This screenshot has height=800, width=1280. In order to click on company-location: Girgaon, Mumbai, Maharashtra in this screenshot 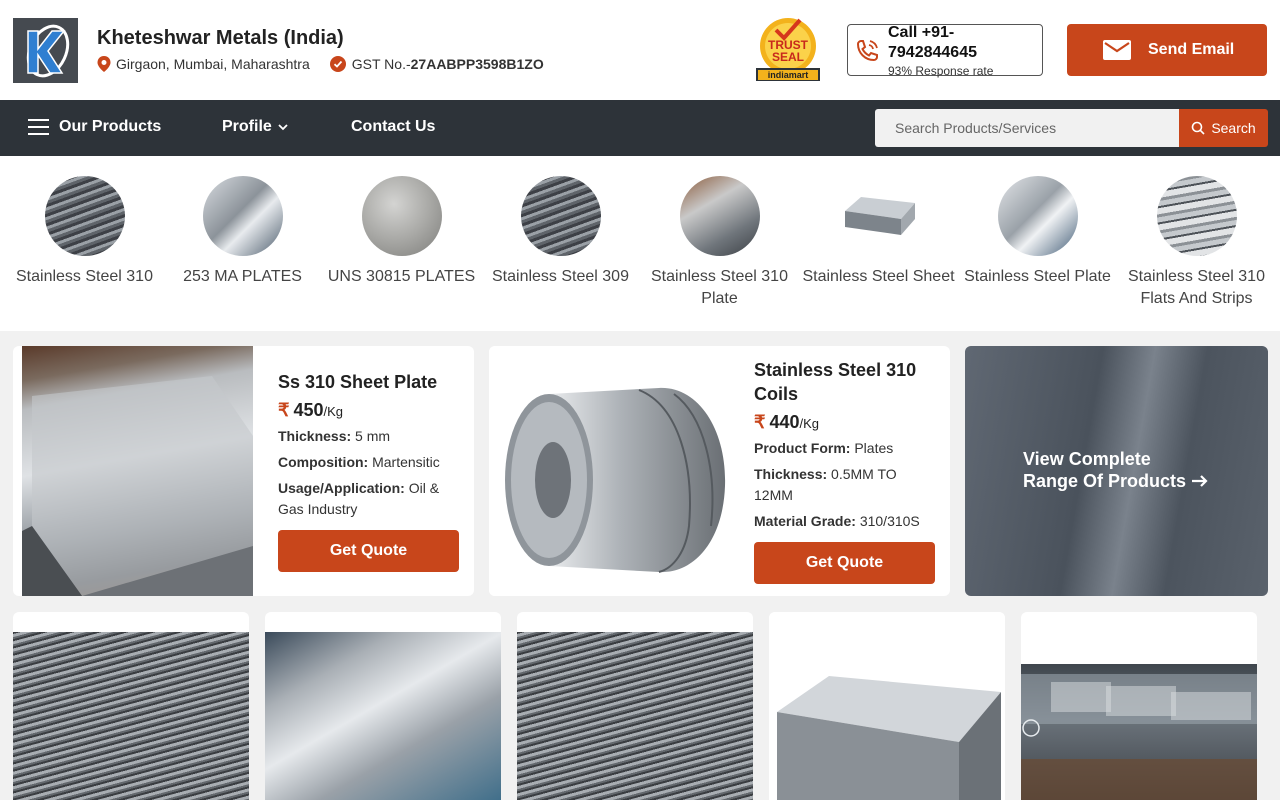, I will do `click(213, 64)`.